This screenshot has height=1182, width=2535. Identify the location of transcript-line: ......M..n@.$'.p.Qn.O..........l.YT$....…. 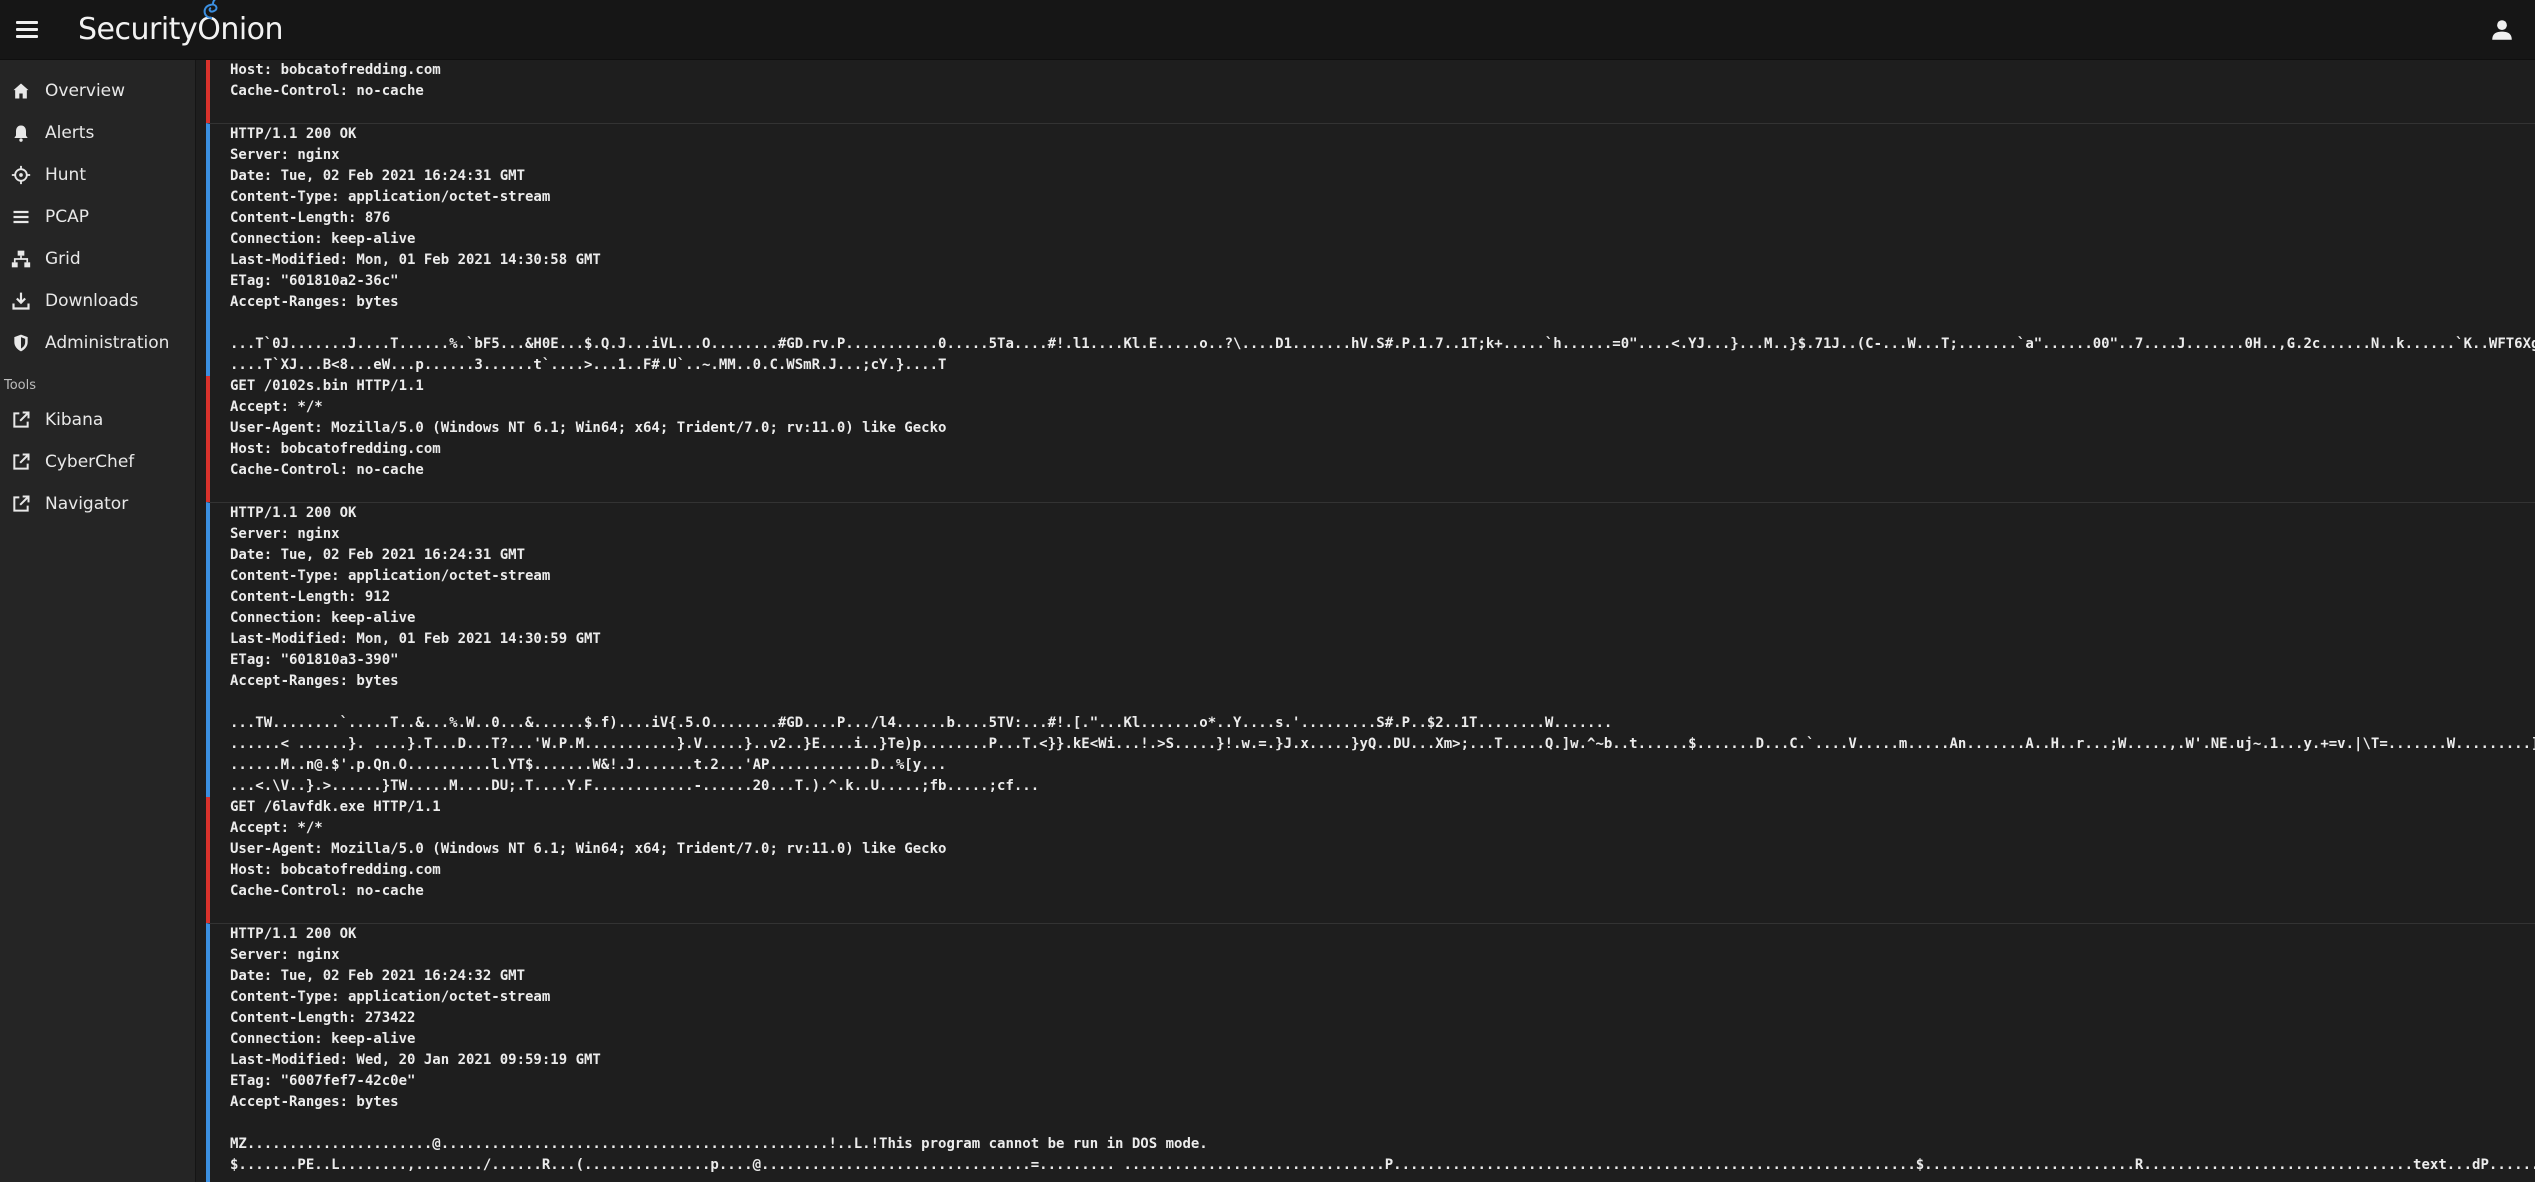
(588, 765).